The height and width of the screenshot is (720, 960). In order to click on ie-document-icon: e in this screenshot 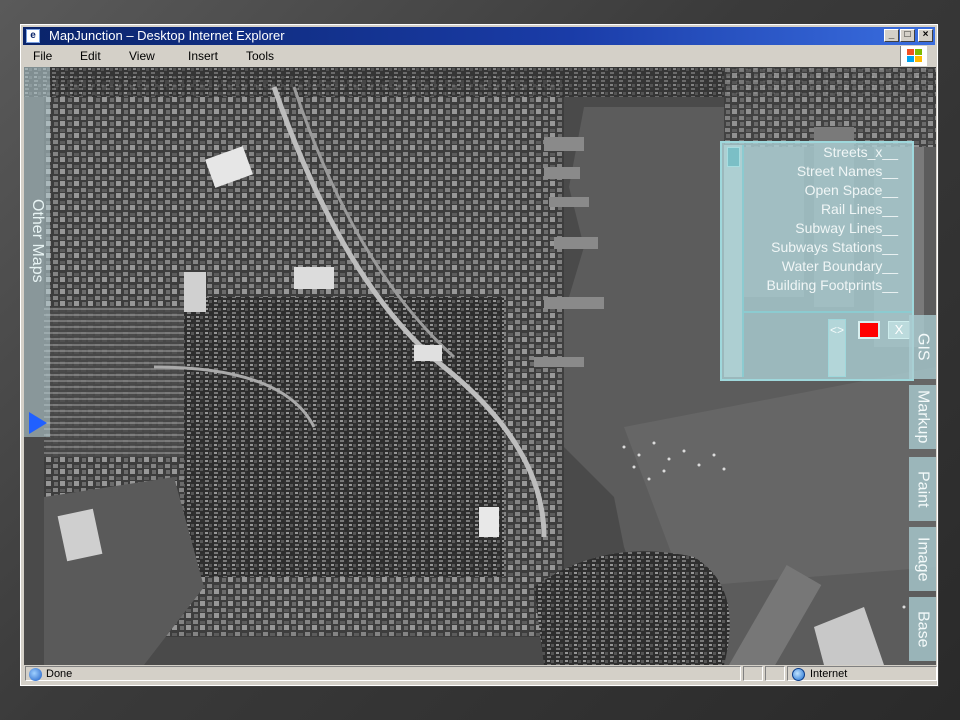, I will do `click(33, 36)`.